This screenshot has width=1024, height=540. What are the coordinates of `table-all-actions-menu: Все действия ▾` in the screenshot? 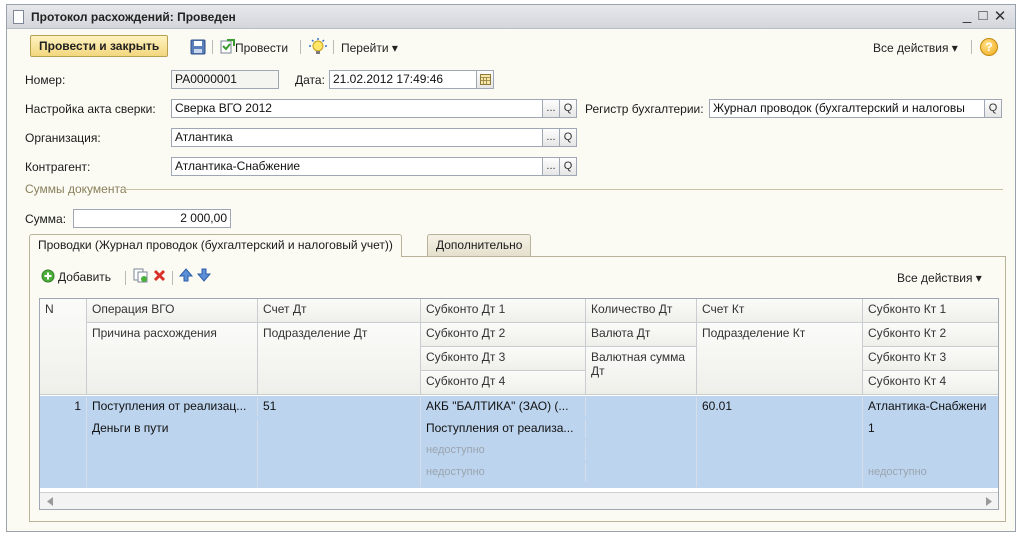 It's located at (939, 278).